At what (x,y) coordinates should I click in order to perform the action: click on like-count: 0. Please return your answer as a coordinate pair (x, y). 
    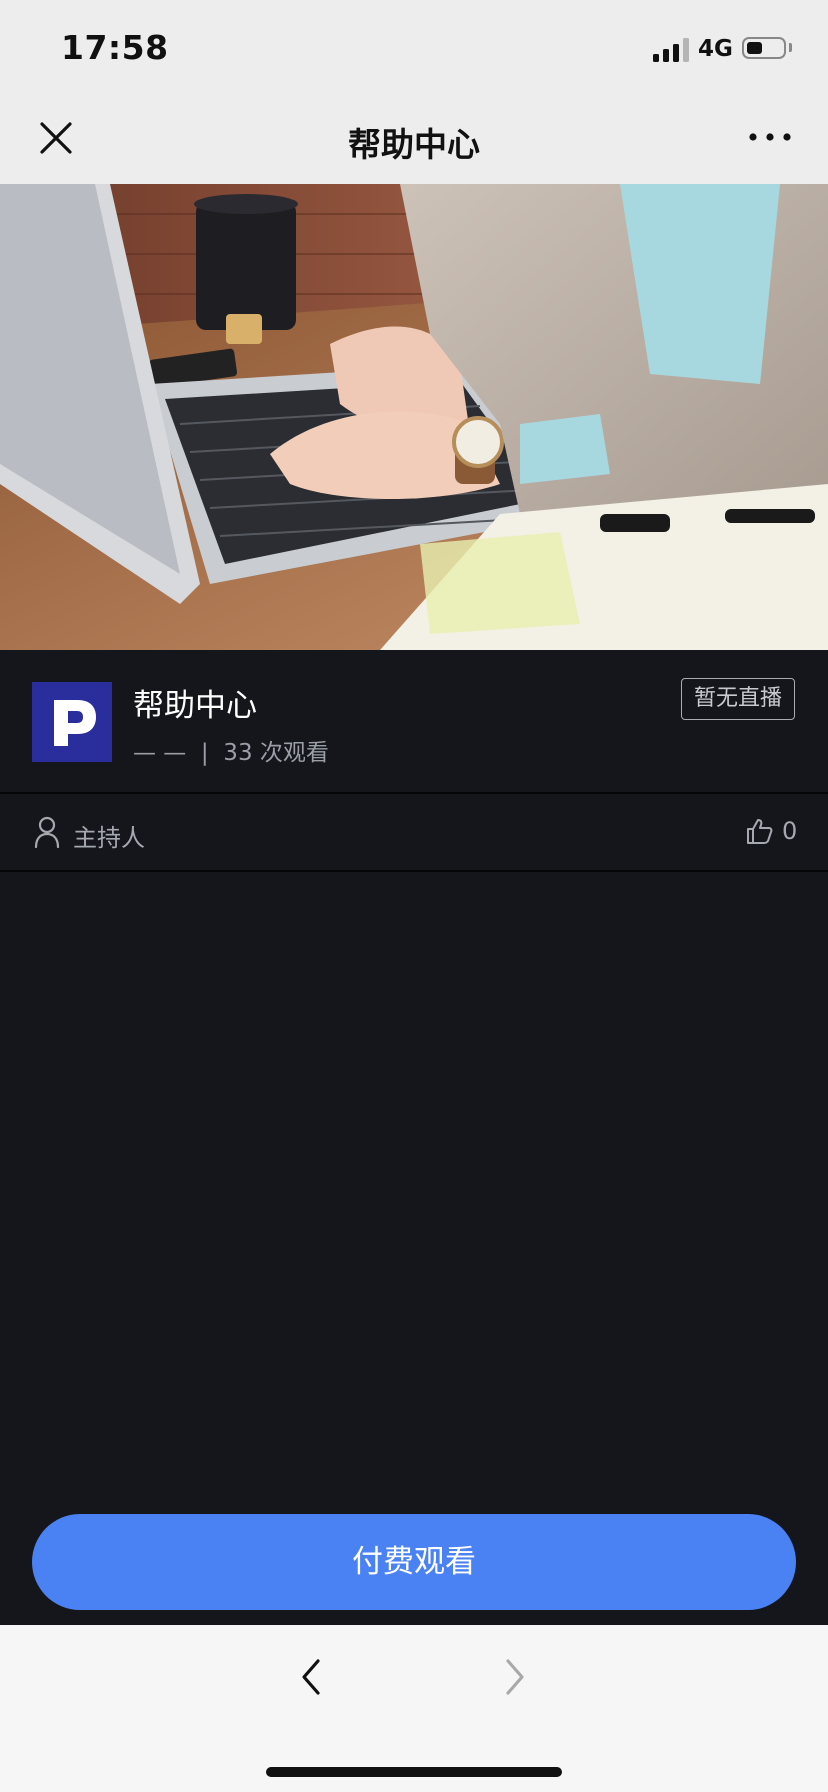
    Looking at the image, I should click on (790, 831).